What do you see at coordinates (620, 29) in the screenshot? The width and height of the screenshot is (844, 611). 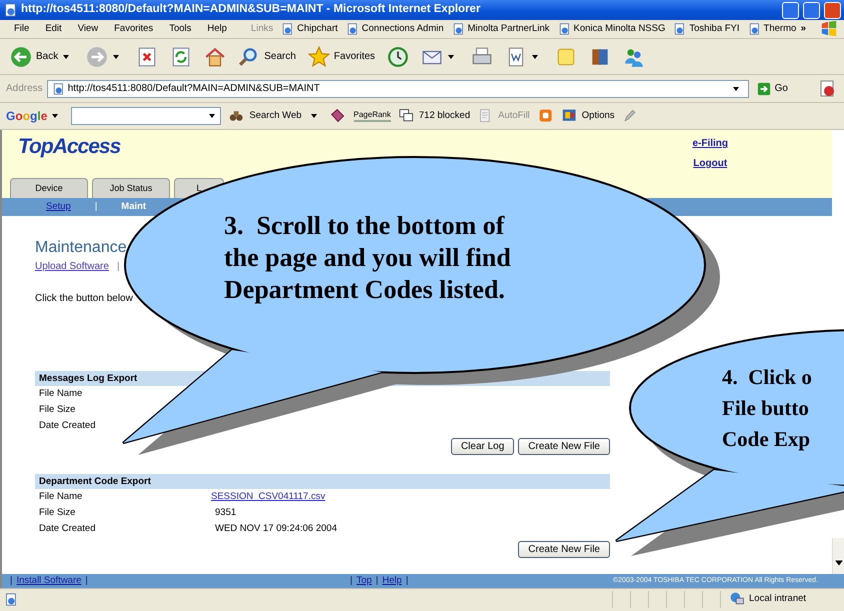 I see `link-label: Konica Minolta NSSG` at bounding box center [620, 29].